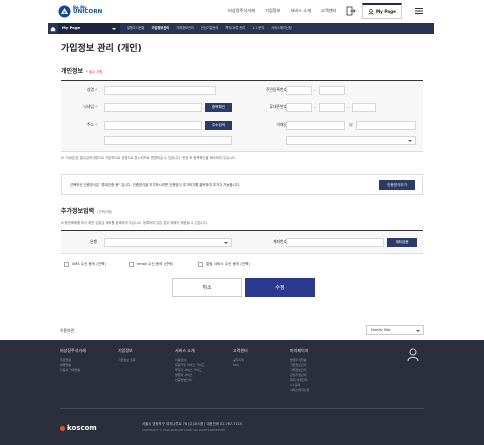 The height and width of the screenshot is (445, 484). I want to click on terms-link: 이용약관, so click(67, 331).